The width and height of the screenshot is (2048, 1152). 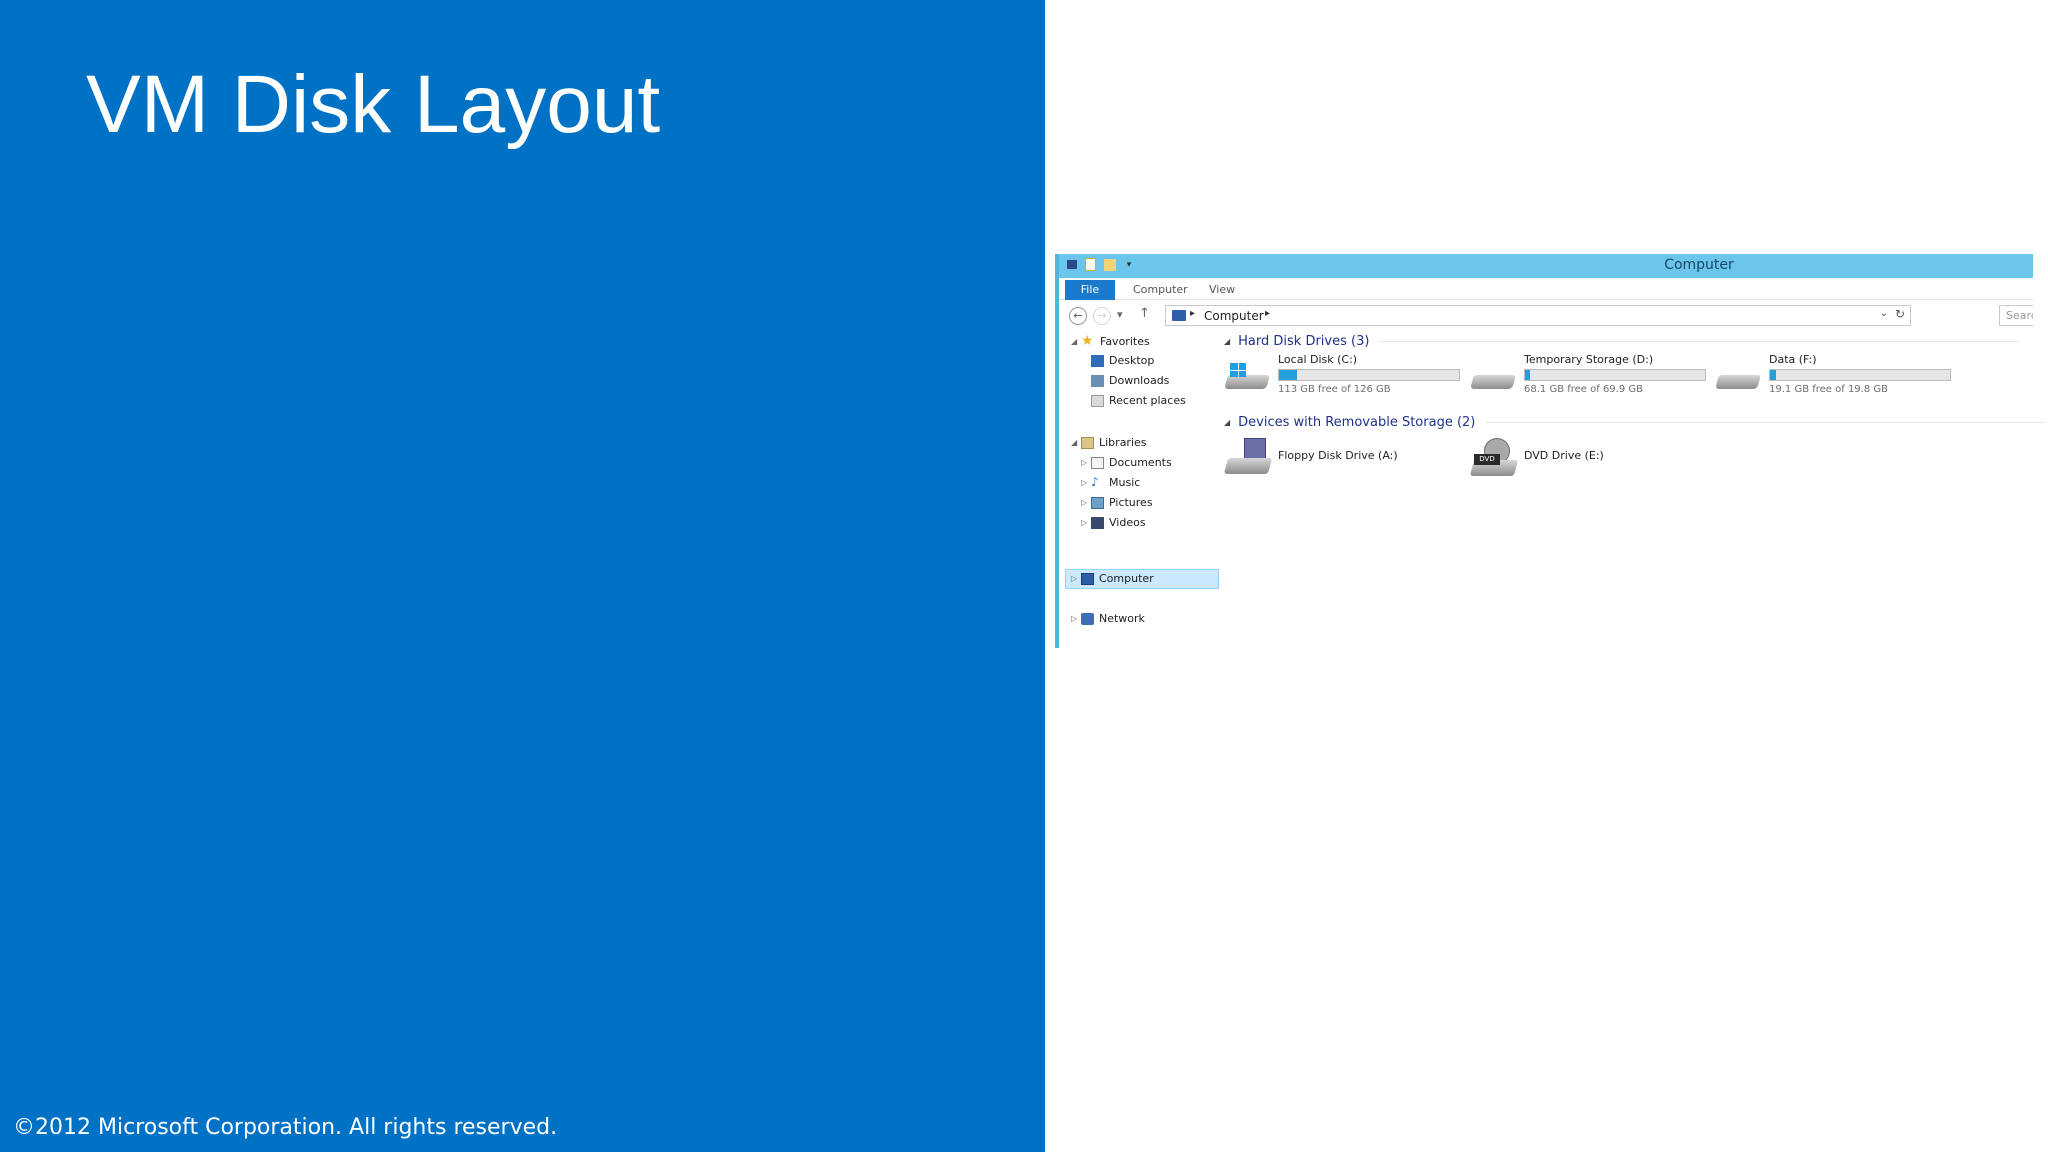 I want to click on tree-label: Libraries, so click(x=1123, y=442).